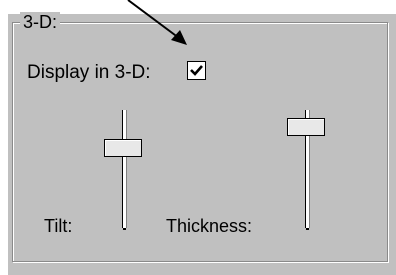 The height and width of the screenshot is (275, 396). I want to click on tilt-slider-track, so click(124, 169).